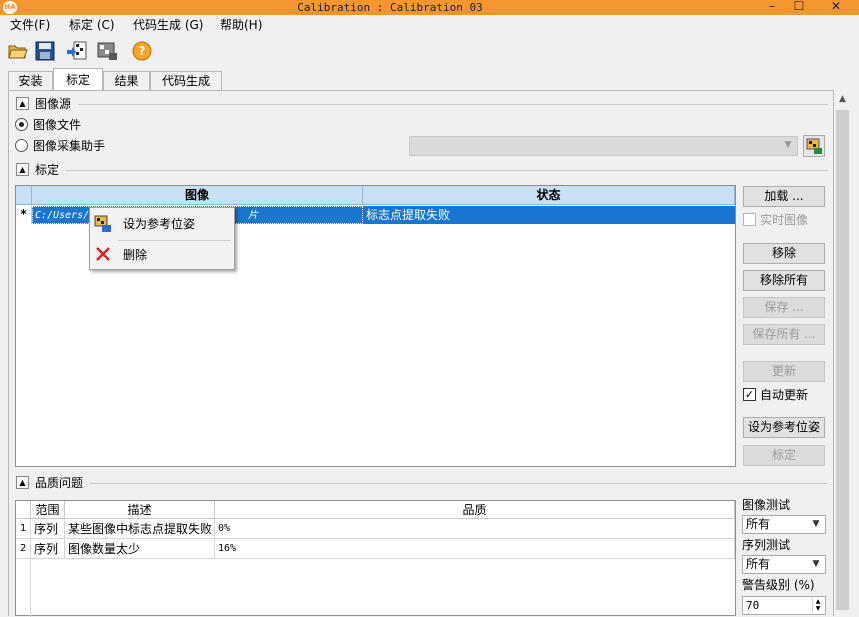  I want to click on open-folder-icon, so click(18, 51).